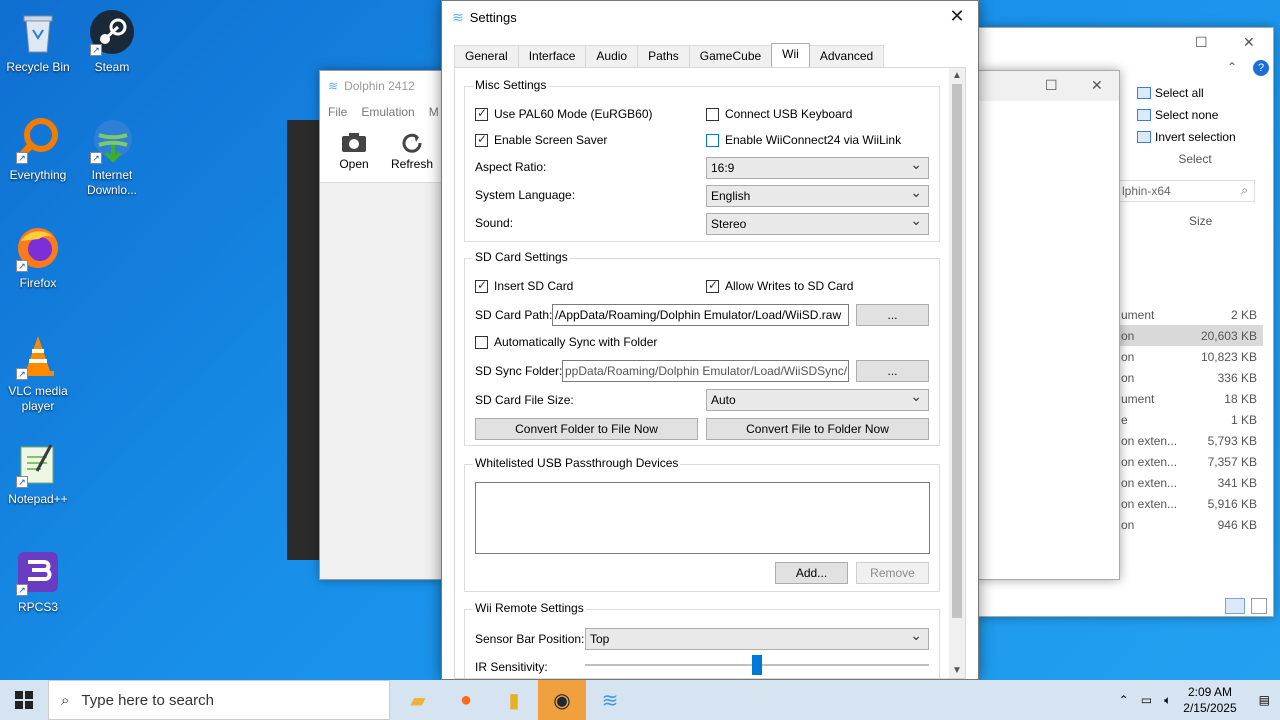 The width and height of the screenshot is (1280, 720). What do you see at coordinates (147, 700) in the screenshot?
I see `search-placeholder: Type here to search` at bounding box center [147, 700].